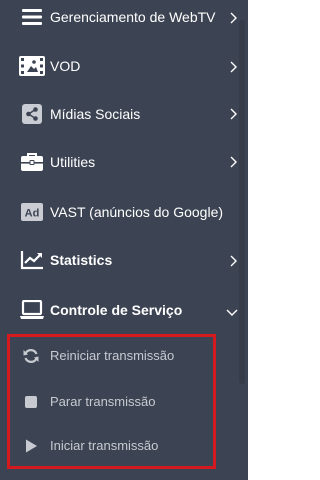  I want to click on menu-item-social-media: Mídias Sociais, so click(119, 114).